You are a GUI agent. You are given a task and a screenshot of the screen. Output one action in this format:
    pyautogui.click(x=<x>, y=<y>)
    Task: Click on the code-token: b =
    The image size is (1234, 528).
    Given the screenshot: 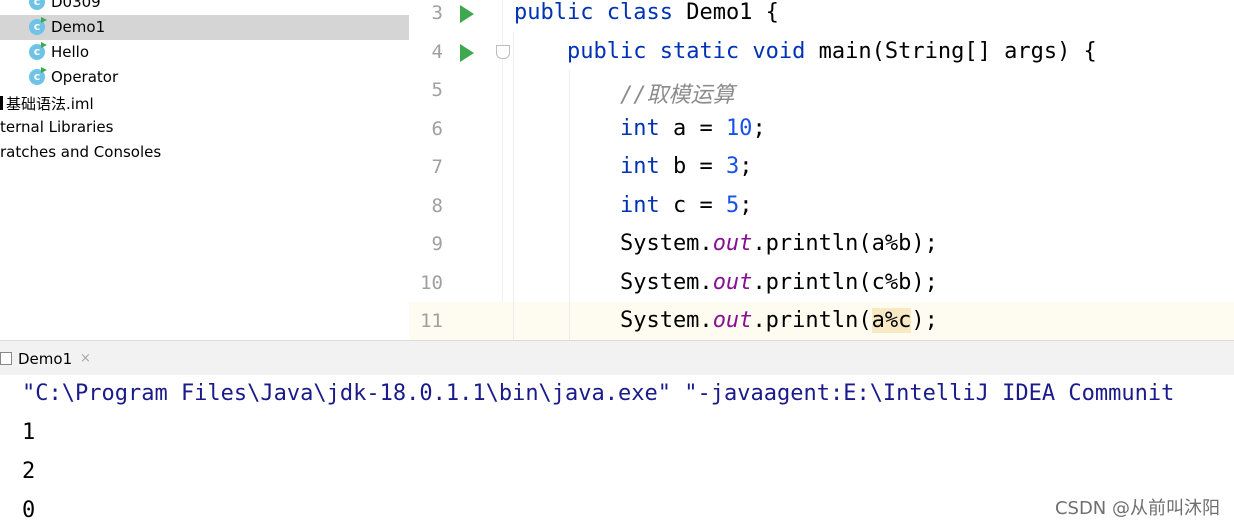 What is the action you would take?
    pyautogui.click(x=699, y=166)
    